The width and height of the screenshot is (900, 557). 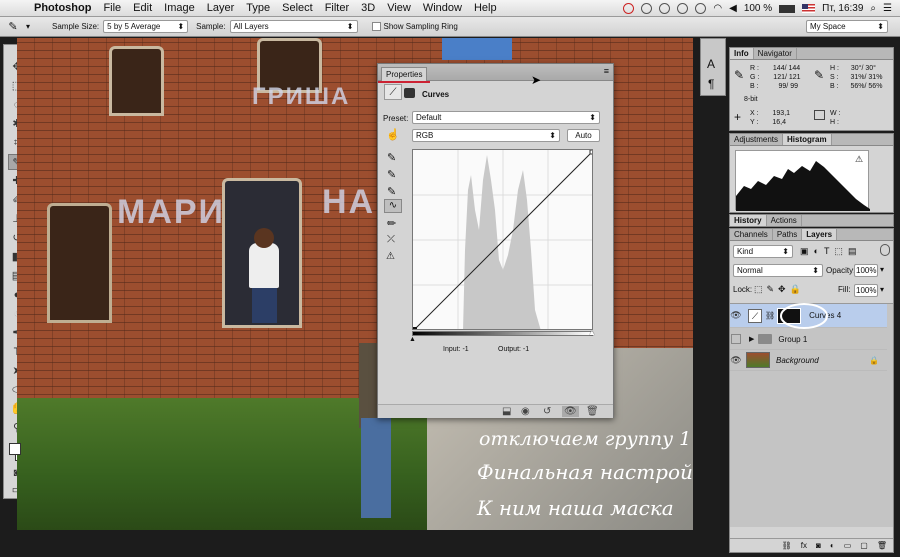 What do you see at coordinates (15, 449) in the screenshot?
I see `foreground-color-swatch` at bounding box center [15, 449].